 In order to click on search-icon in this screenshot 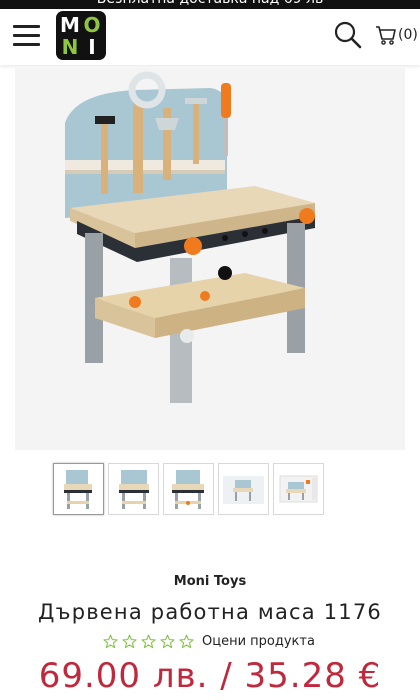, I will do `click(348, 35)`.